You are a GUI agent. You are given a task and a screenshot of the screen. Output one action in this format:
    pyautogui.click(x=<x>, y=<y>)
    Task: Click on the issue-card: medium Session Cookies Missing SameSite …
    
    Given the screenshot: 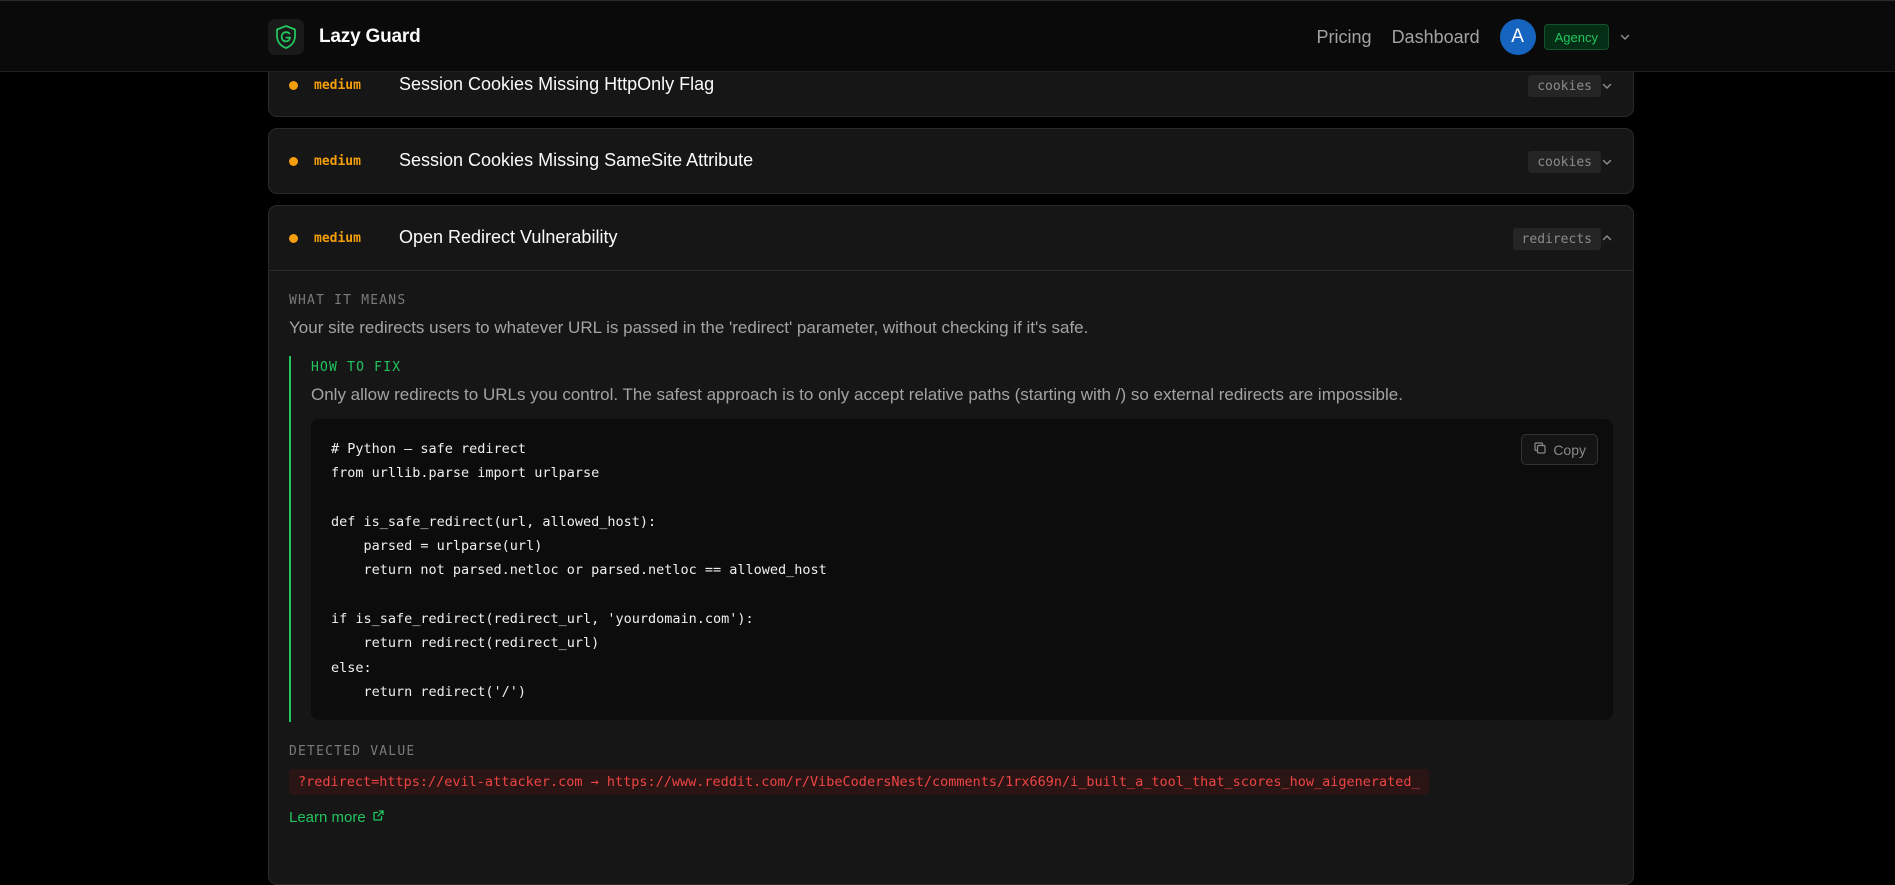 What is the action you would take?
    pyautogui.click(x=951, y=161)
    